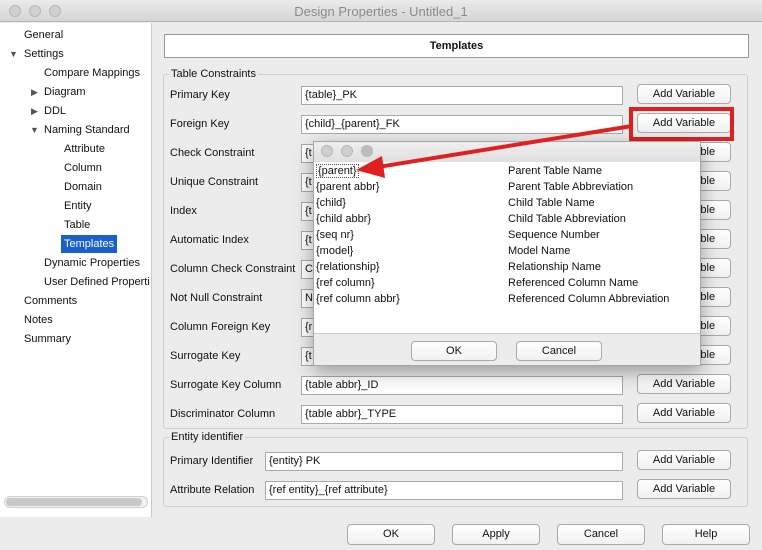  I want to click on variable-item: {parent abbr}, so click(348, 187).